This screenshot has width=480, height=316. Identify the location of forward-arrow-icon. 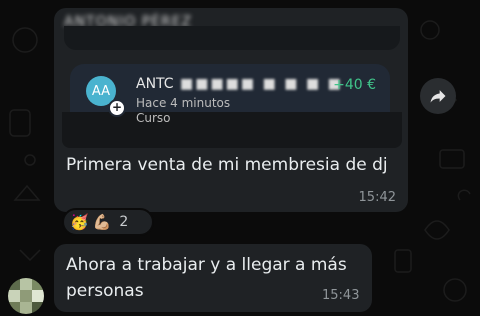
(438, 96).